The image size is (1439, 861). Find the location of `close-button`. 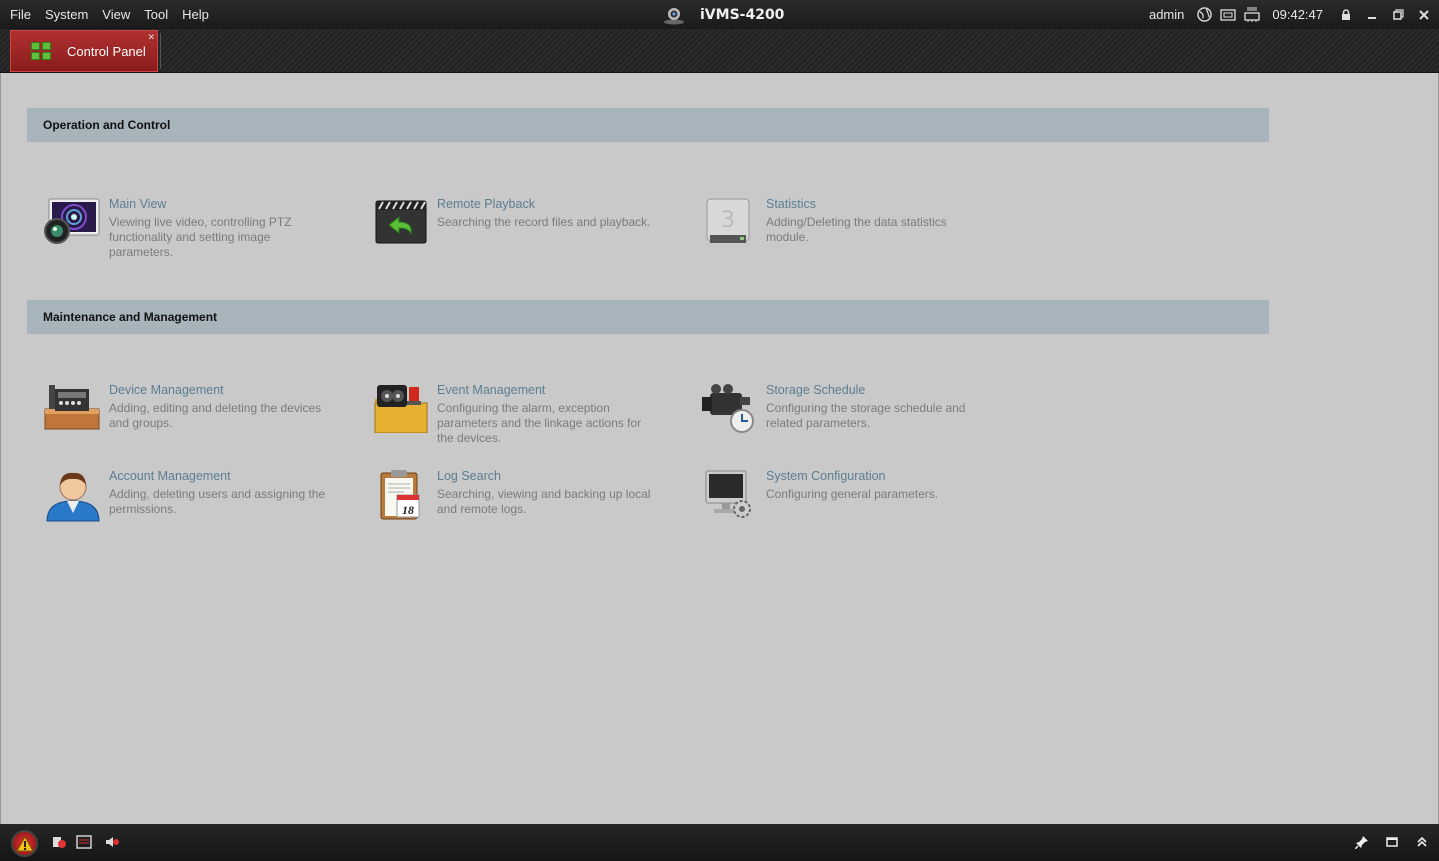

close-button is located at coordinates (1424, 15).